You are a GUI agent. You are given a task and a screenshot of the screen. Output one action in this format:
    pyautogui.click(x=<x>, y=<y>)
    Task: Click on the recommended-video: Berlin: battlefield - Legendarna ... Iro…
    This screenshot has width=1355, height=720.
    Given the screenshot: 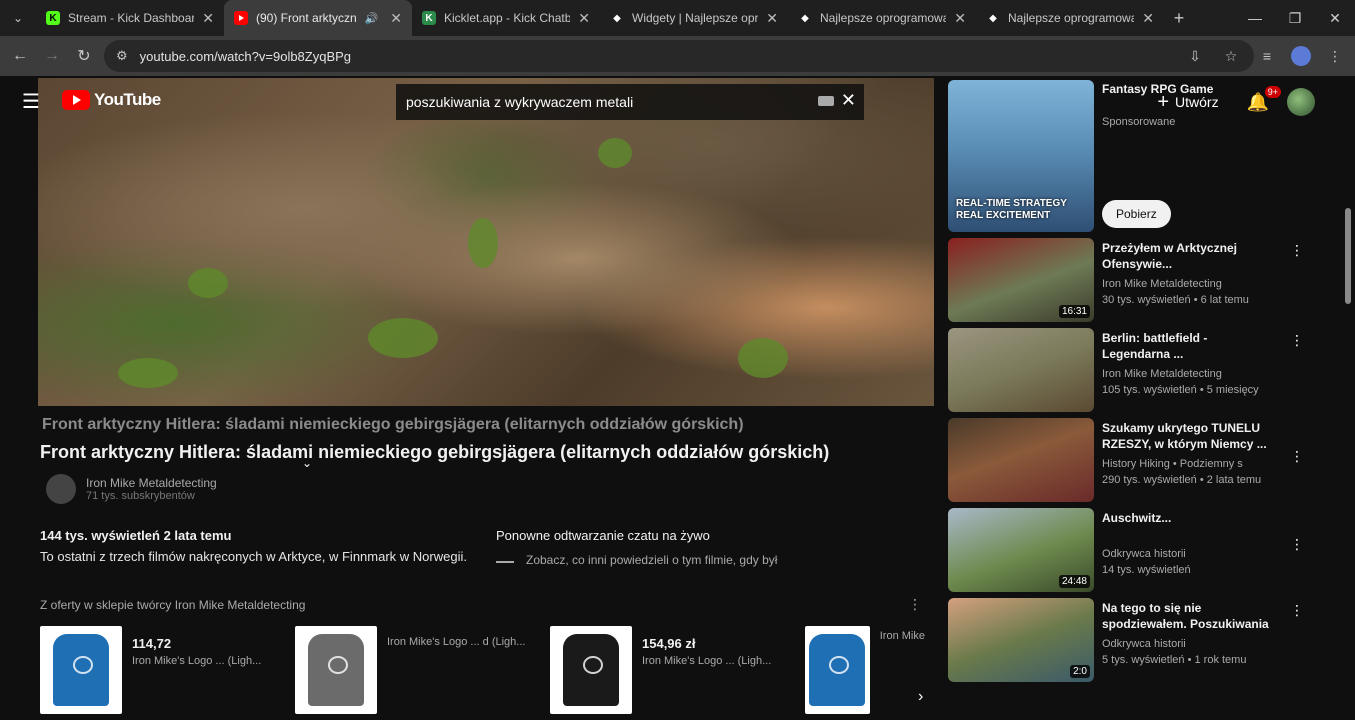 What is the action you would take?
    pyautogui.click(x=1125, y=372)
    